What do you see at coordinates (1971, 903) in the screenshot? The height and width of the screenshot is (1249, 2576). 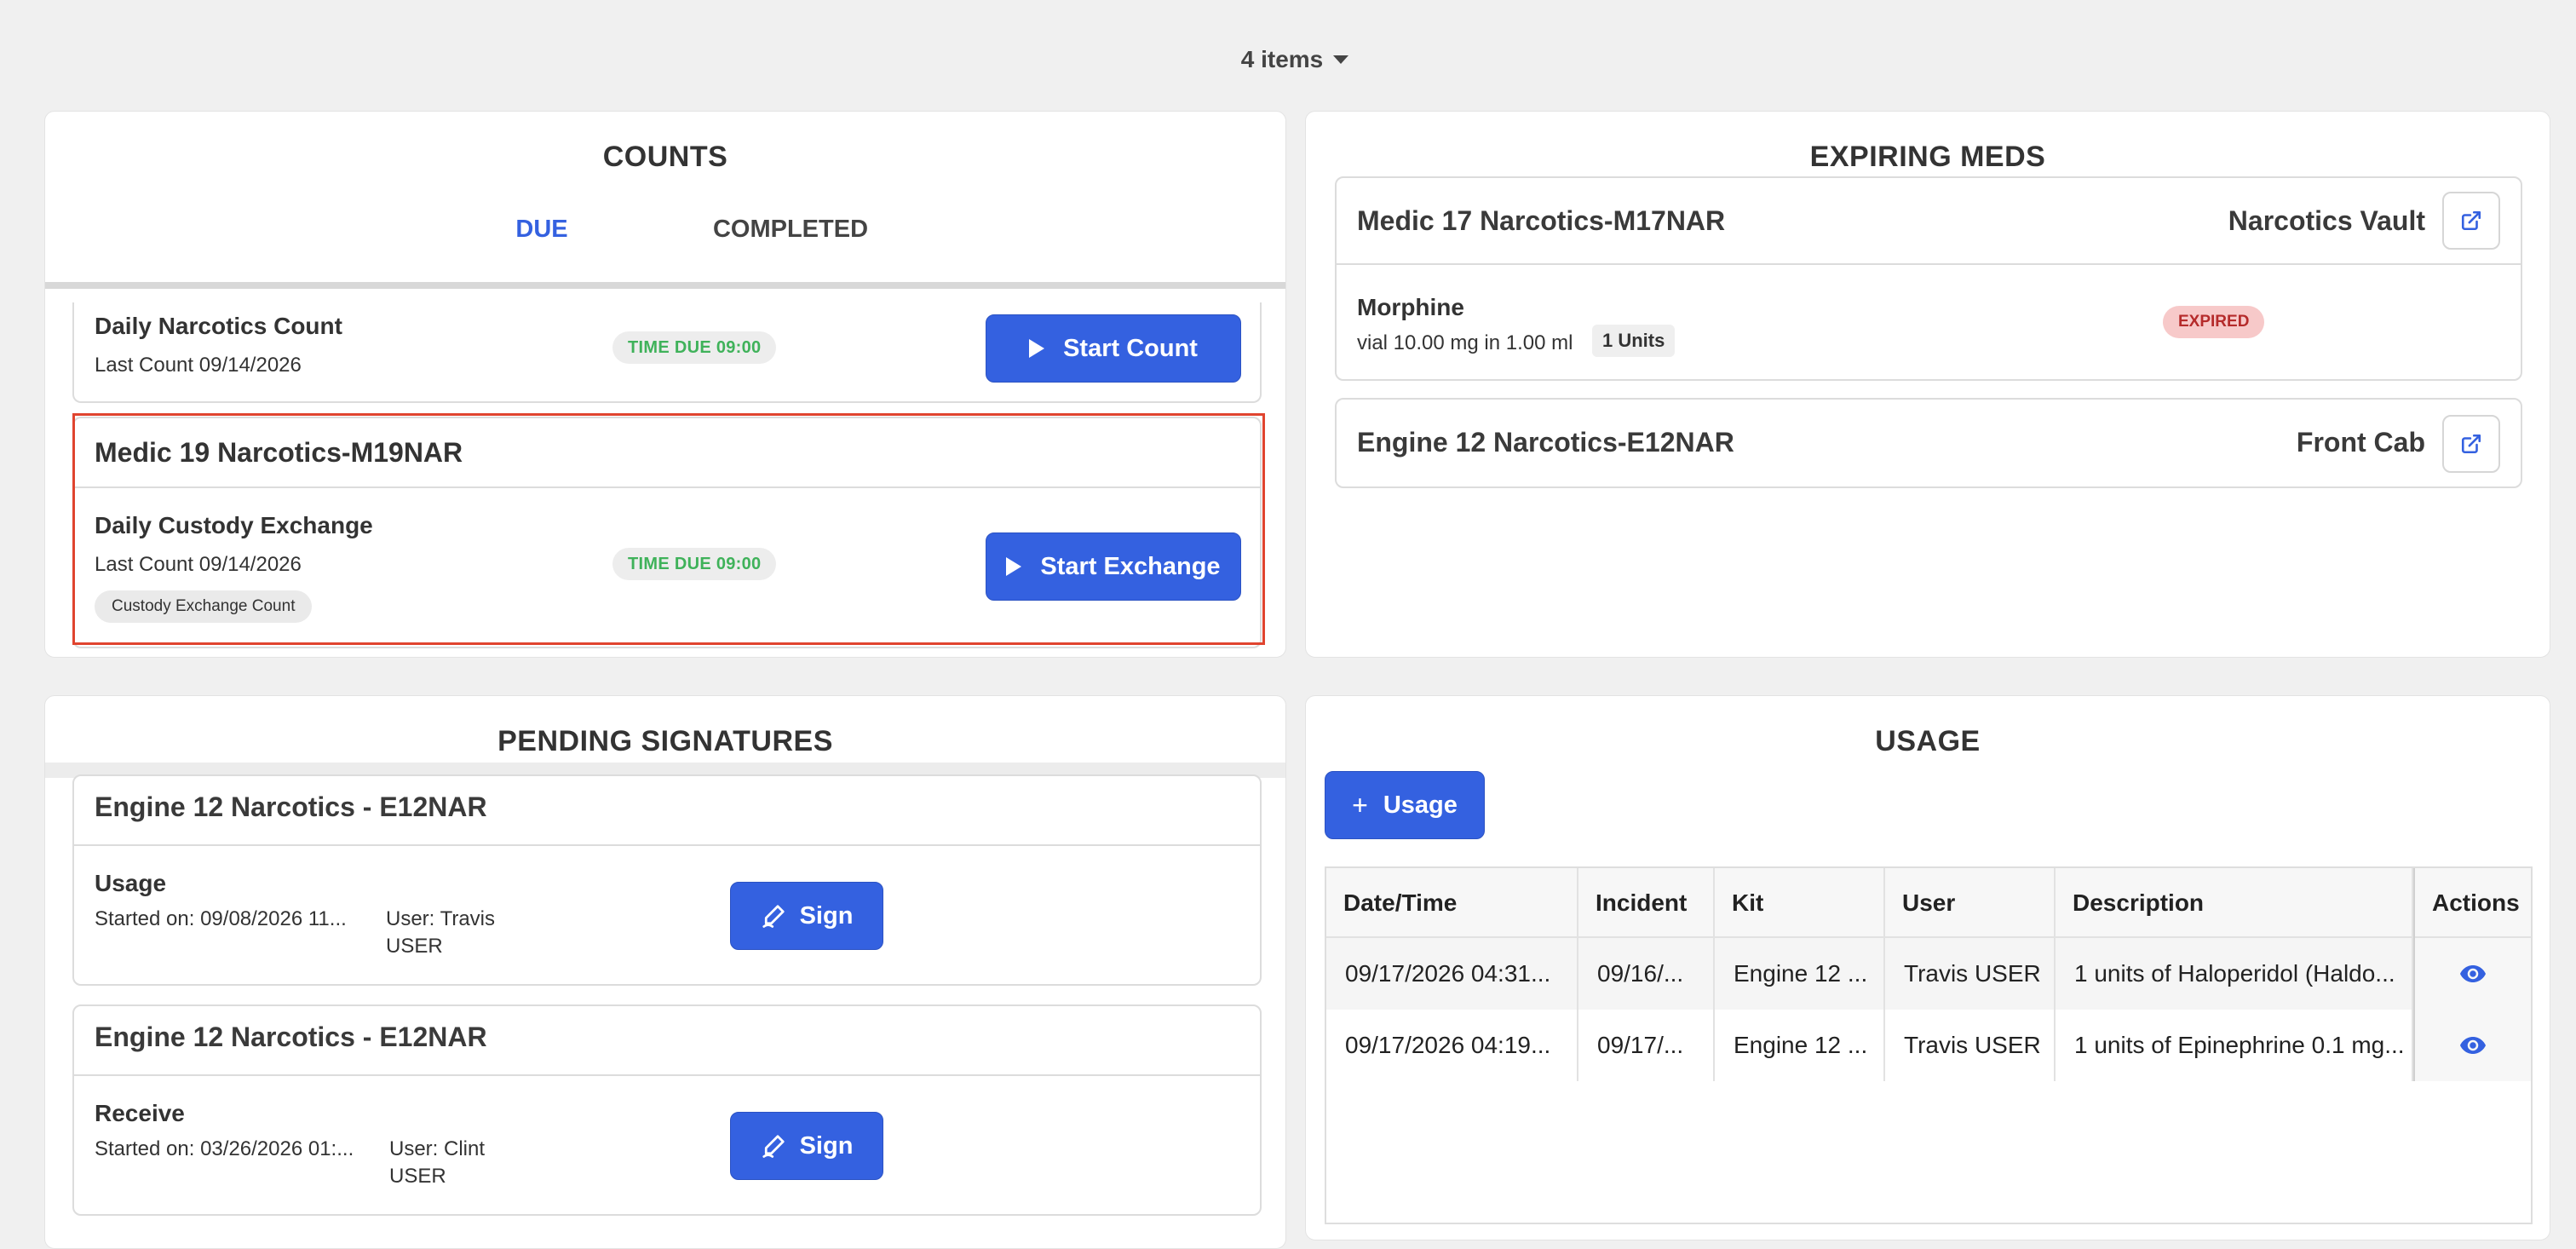 I see `column-header-user: User` at bounding box center [1971, 903].